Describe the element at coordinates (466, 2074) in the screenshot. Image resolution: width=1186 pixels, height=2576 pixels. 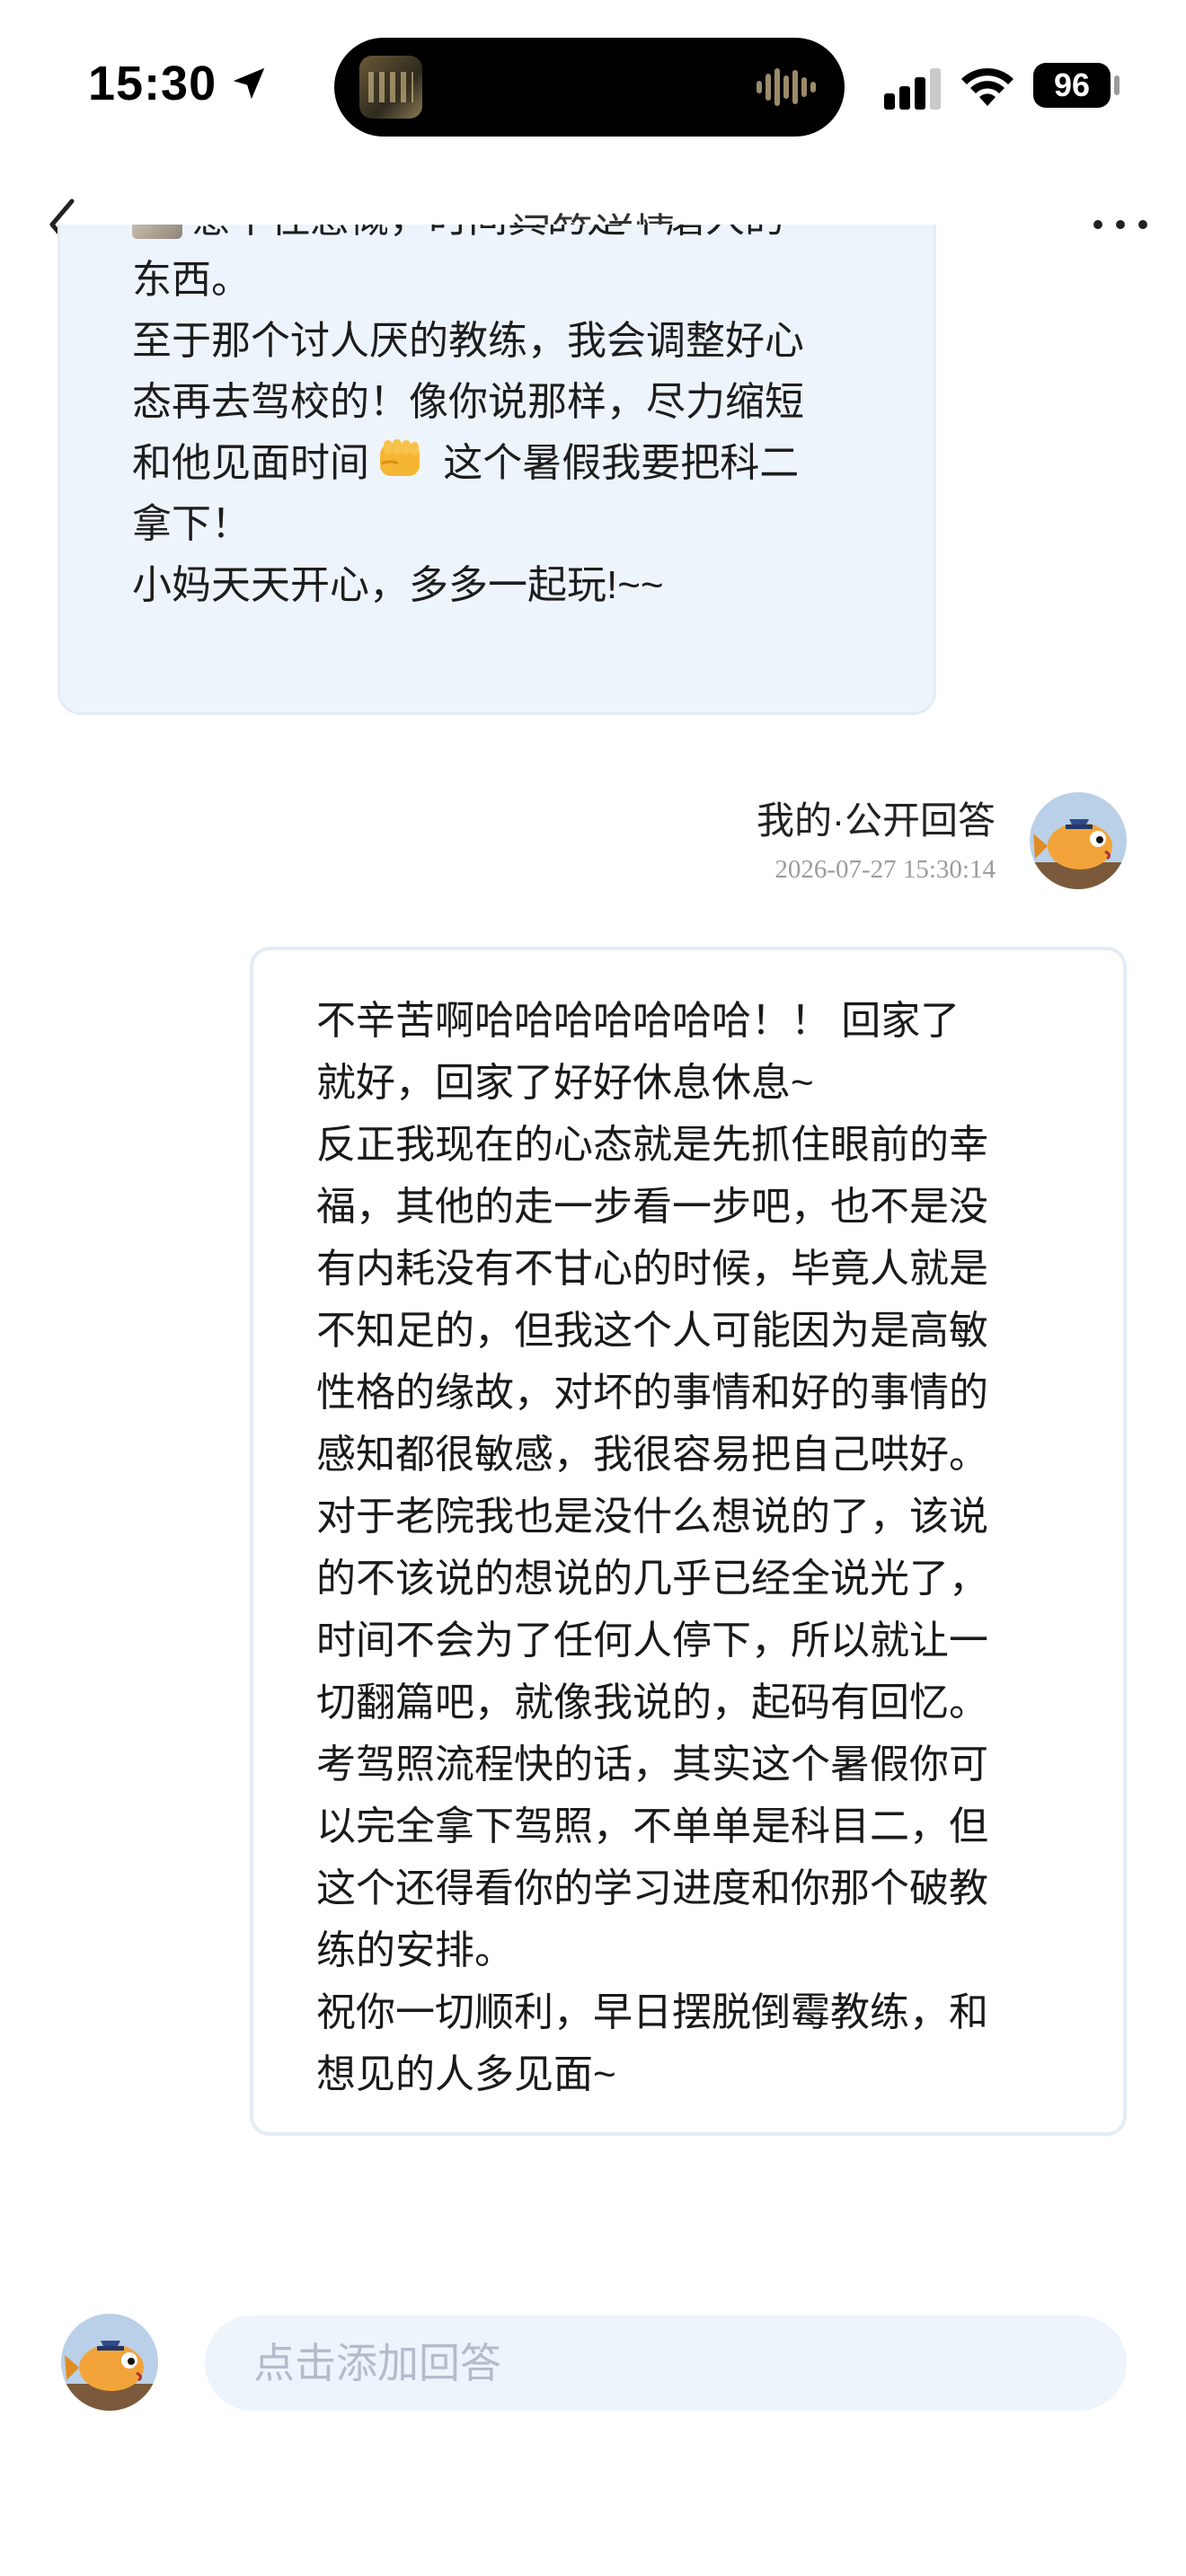
I see `answer-line: 想见的人多见面~` at that location.